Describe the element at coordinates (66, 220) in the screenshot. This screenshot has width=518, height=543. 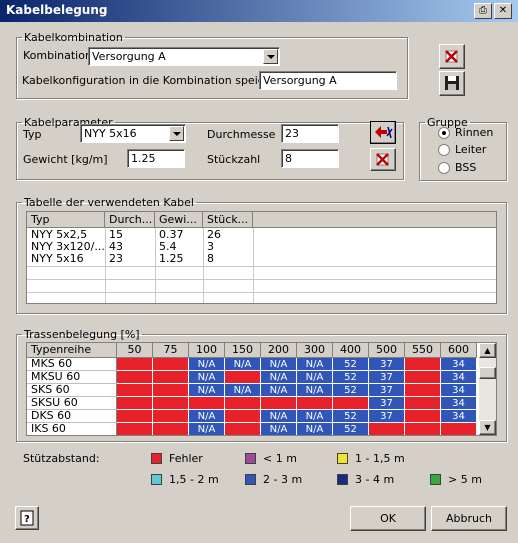
I see `column-header-typ: Typ` at that location.